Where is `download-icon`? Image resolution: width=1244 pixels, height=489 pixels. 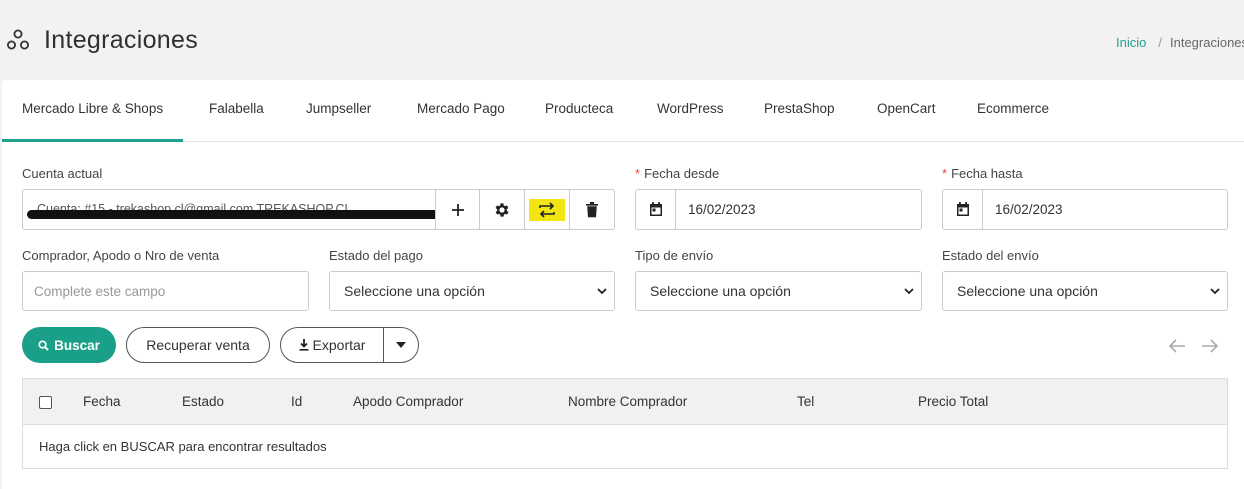
download-icon is located at coordinates (304, 345).